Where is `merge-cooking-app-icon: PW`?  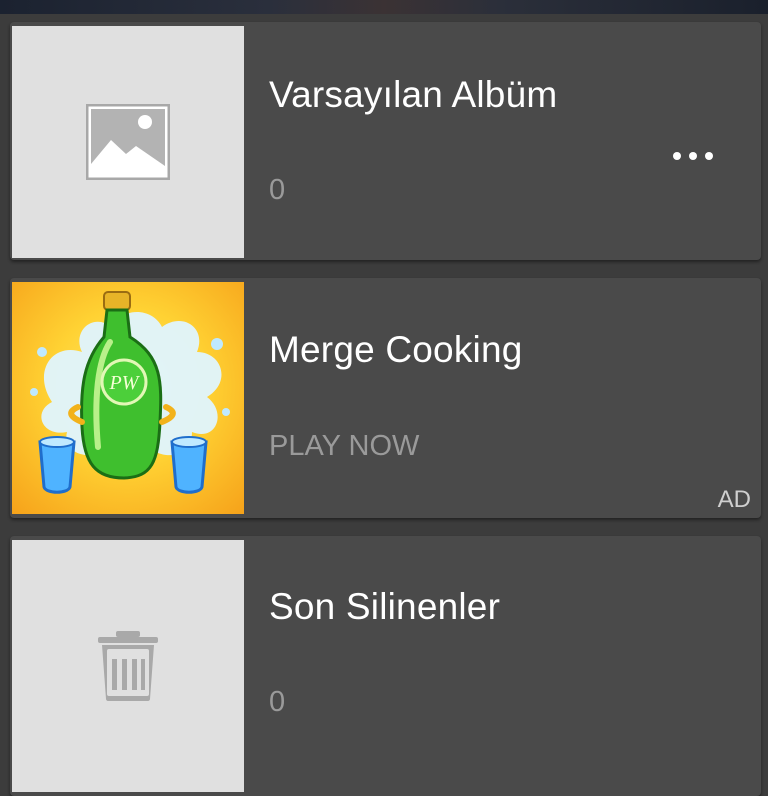 merge-cooking-app-icon: PW is located at coordinates (130, 392).